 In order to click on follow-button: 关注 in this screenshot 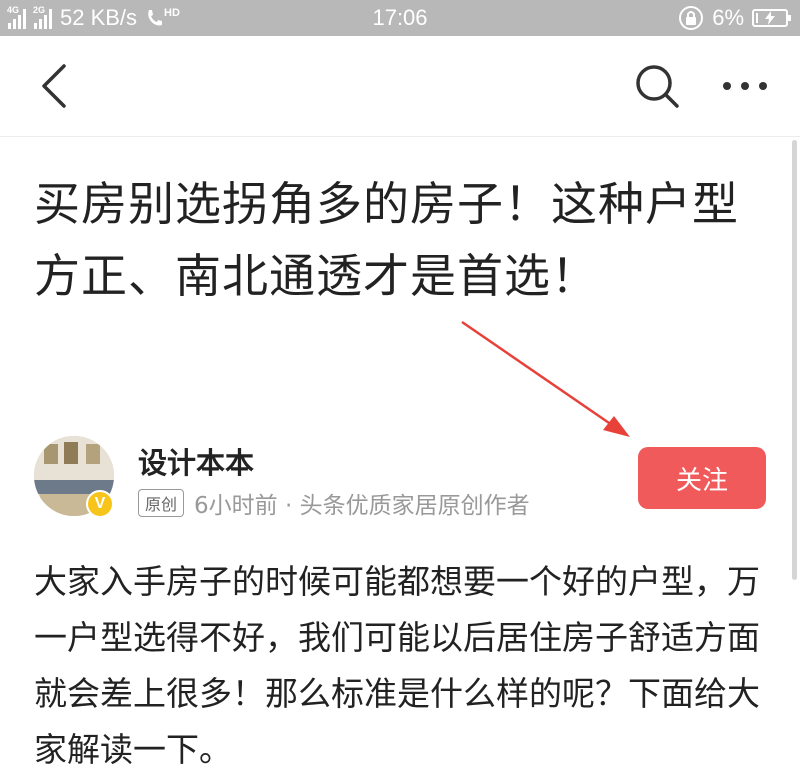, I will do `click(702, 478)`.